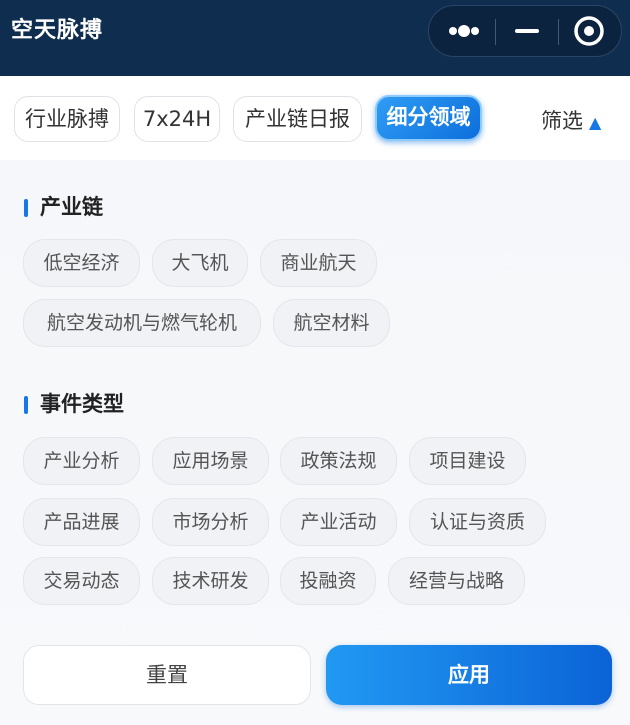 This screenshot has width=630, height=725. I want to click on section-title-chain: 产业链, so click(62, 207).